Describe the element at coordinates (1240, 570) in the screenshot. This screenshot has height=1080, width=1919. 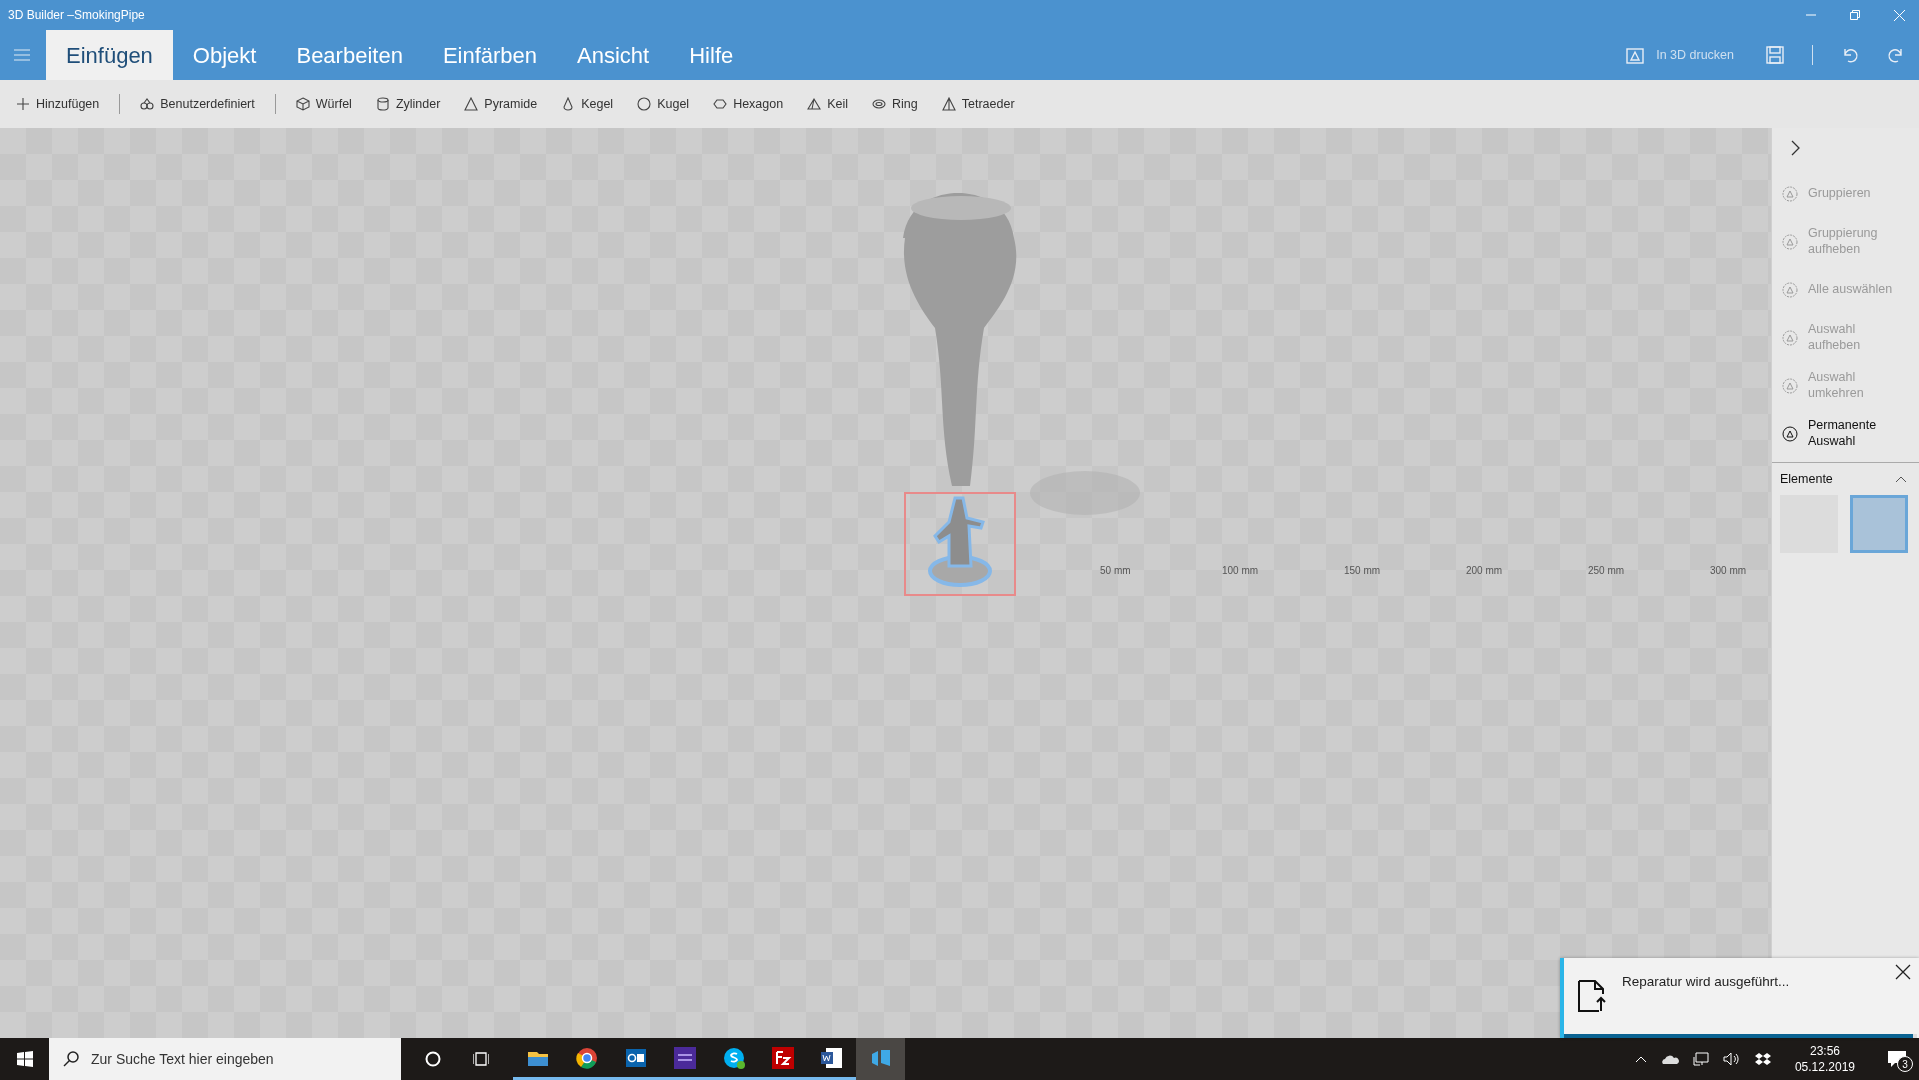
I see `ruler-label: 100 mm` at that location.